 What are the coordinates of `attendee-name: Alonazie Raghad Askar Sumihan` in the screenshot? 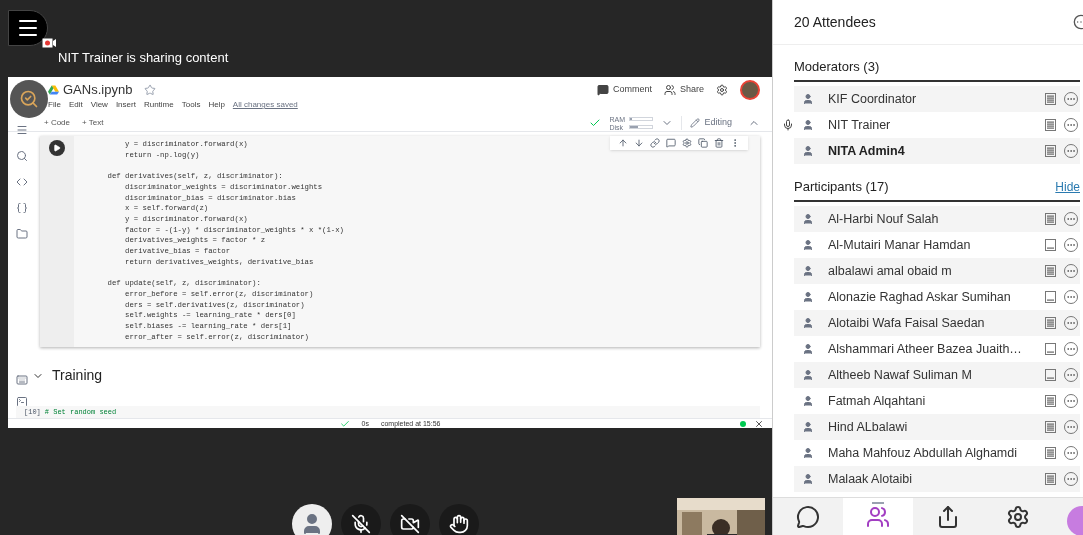 It's located at (919, 297).